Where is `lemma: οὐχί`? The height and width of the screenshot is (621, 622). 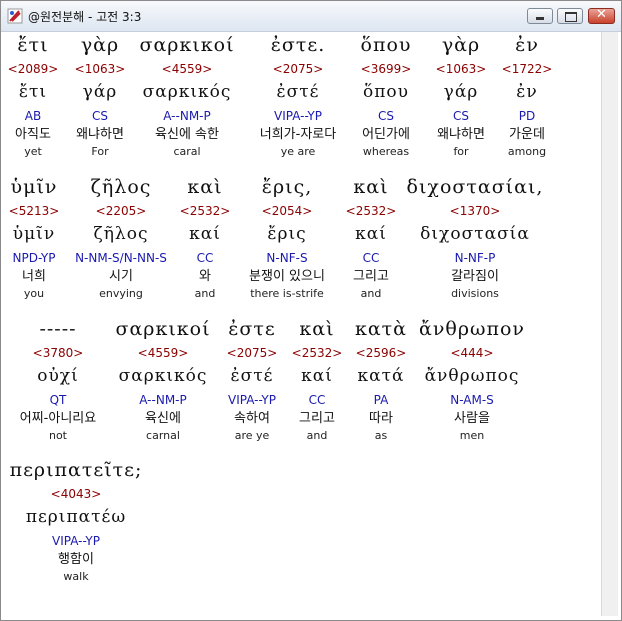 lemma: οὐχί is located at coordinates (58, 376).